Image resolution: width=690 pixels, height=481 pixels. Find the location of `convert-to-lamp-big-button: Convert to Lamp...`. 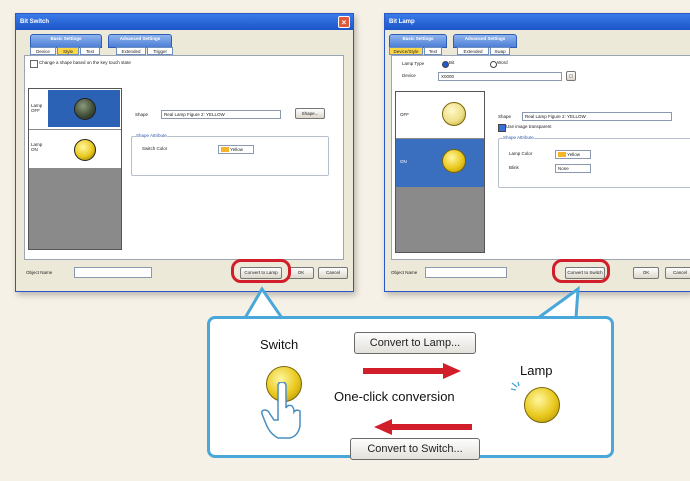

convert-to-lamp-big-button: Convert to Lamp... is located at coordinates (415, 343).